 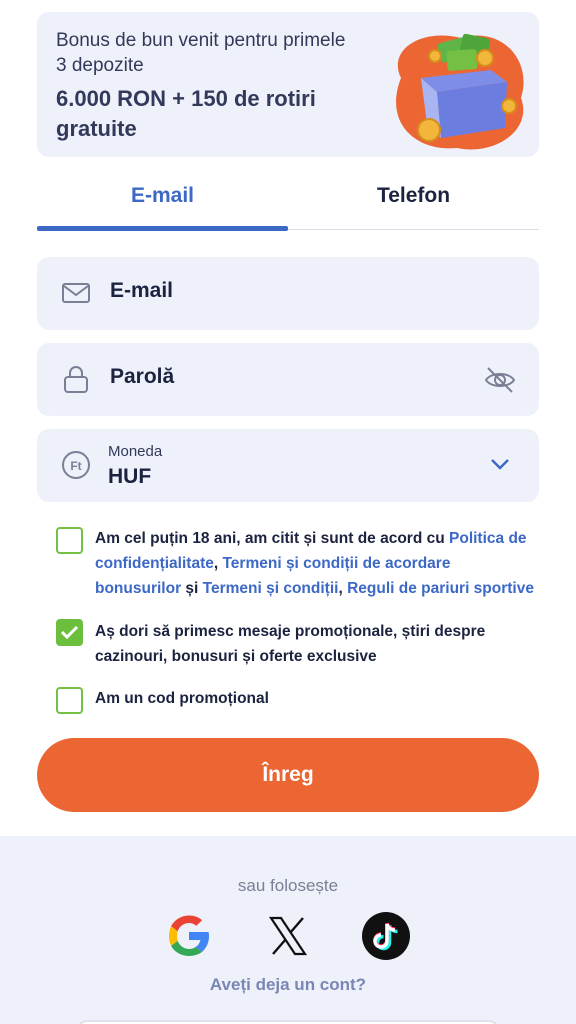 I want to click on email-placeholder: E-mail, so click(x=142, y=290).